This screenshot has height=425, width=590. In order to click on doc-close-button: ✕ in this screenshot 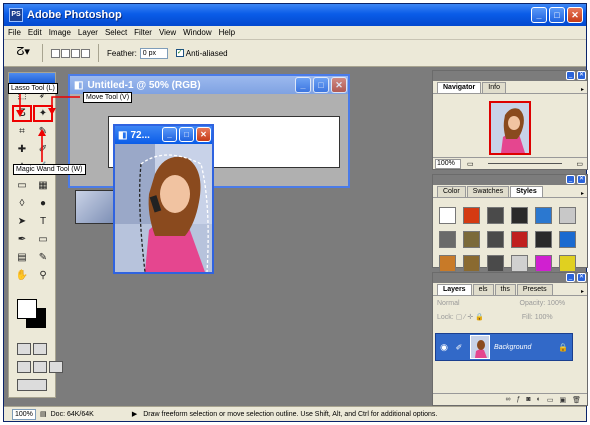, I will do `click(339, 85)`.